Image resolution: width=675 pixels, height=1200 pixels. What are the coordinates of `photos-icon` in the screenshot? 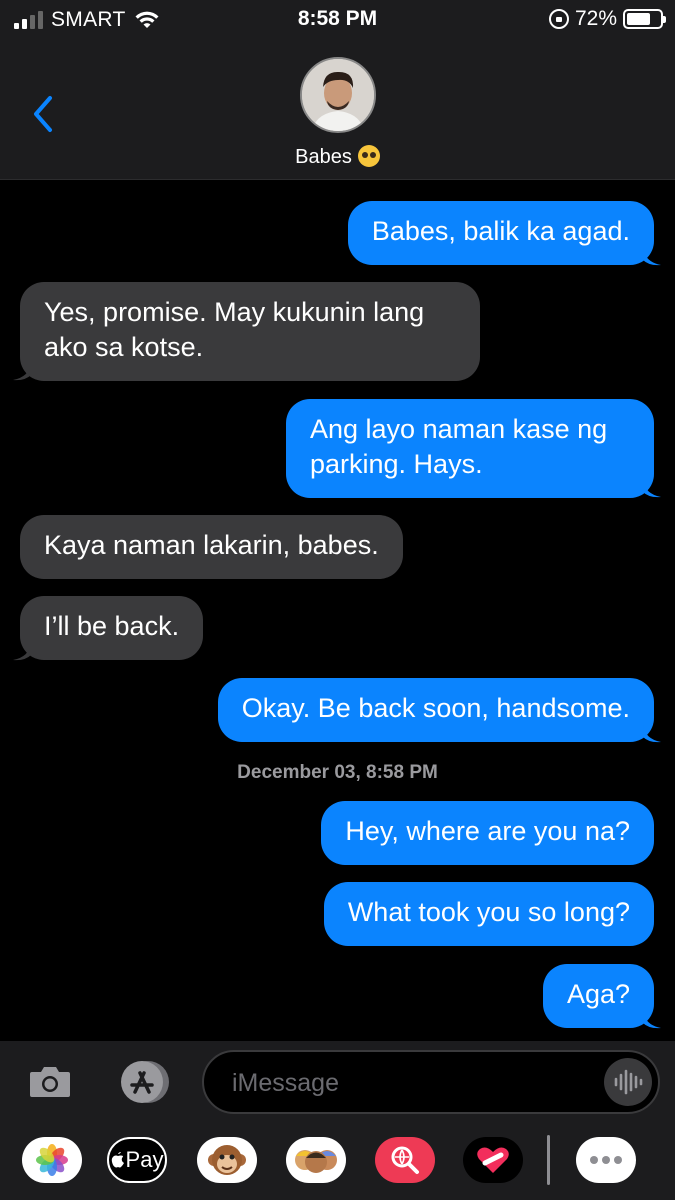 It's located at (52, 1160).